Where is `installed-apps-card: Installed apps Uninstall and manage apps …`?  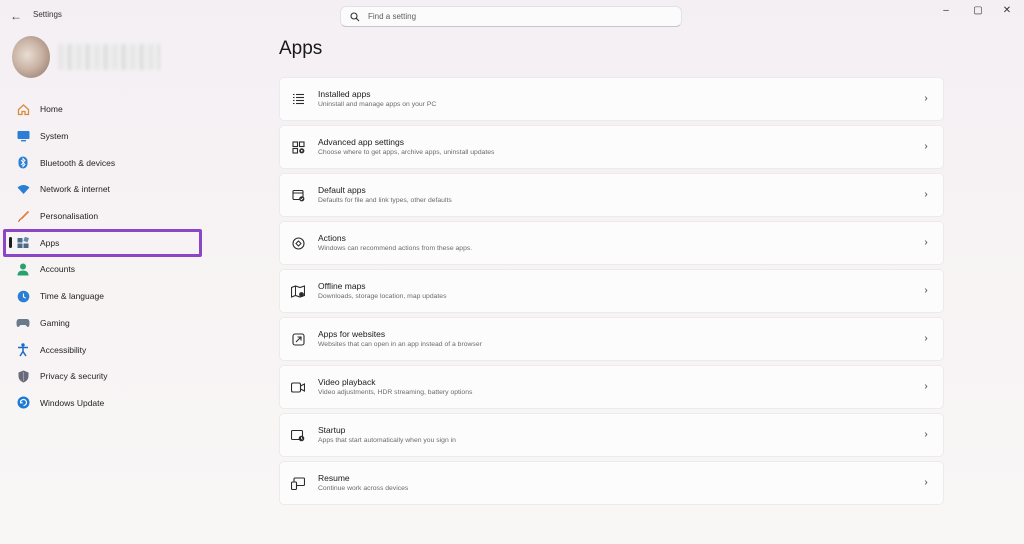
installed-apps-card: Installed apps Uninstall and manage apps … is located at coordinates (611, 99).